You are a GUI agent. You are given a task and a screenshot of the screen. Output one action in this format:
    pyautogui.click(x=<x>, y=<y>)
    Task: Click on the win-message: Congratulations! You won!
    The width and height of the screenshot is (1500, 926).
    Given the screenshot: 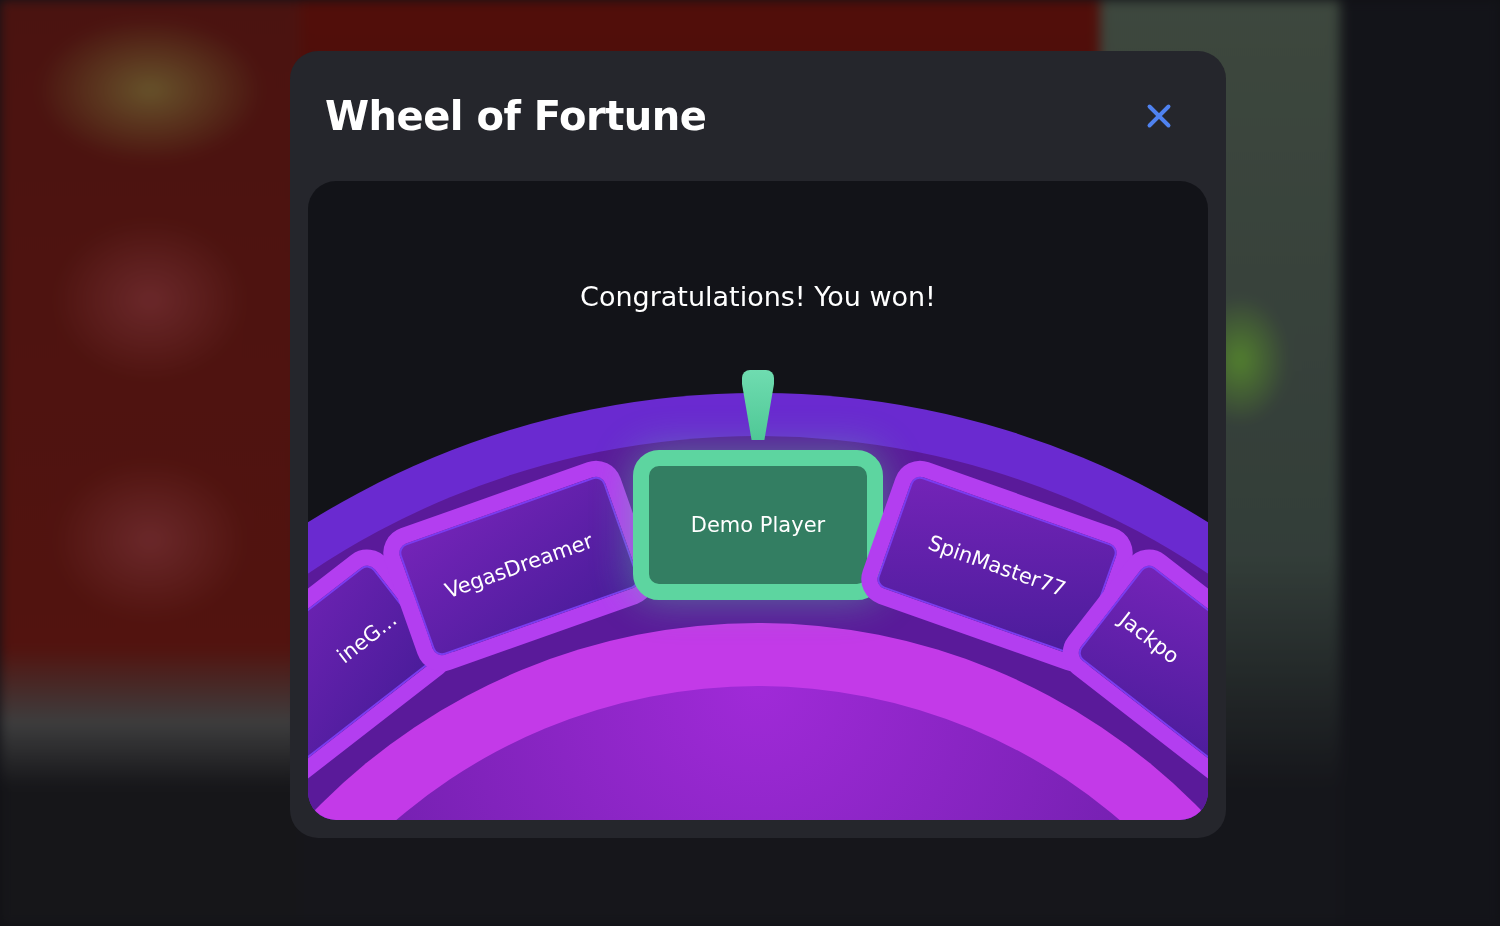 What is the action you would take?
    pyautogui.click(x=758, y=296)
    